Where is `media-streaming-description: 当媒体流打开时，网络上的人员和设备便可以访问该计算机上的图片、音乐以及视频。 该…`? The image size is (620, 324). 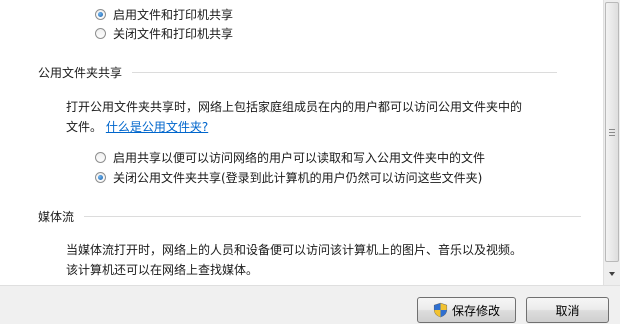 media-streaming-description: 当媒体流打开时，网络上的人员和设备便可以访问该计算机上的图片、音乐以及视频。 该… is located at coordinates (331, 260).